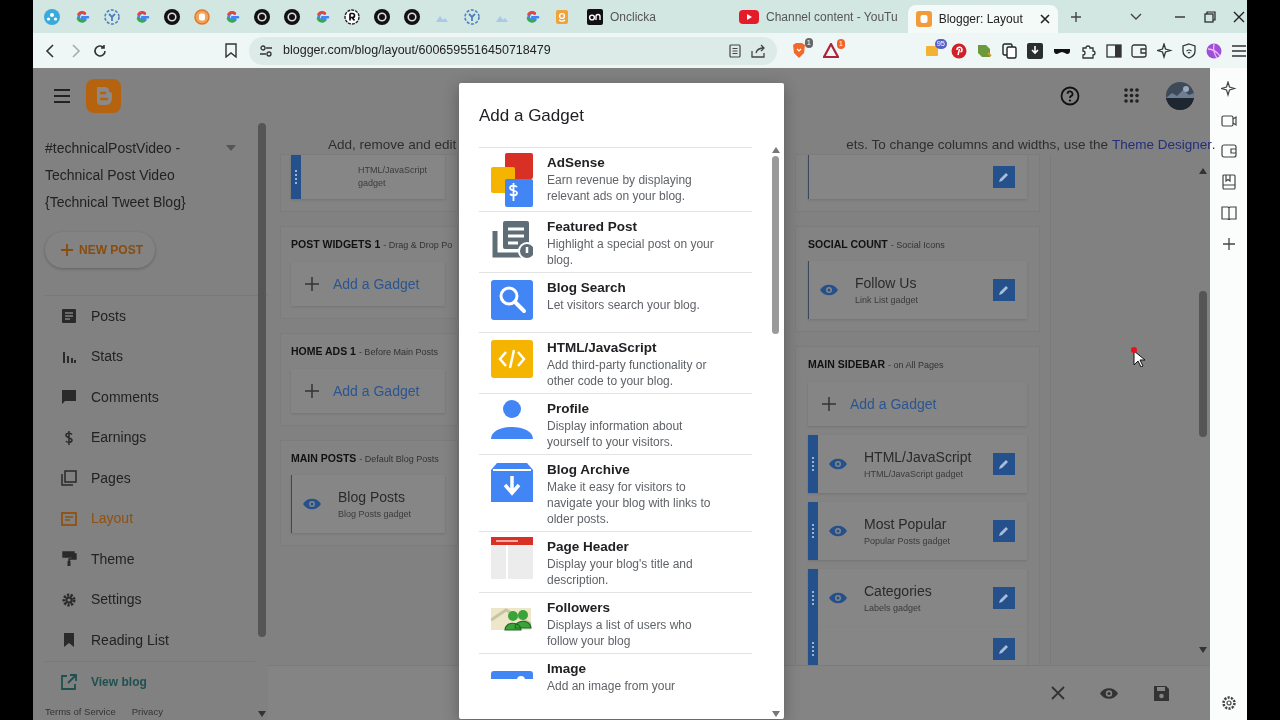 The width and height of the screenshot is (1280, 720). Describe the element at coordinates (1228, 244) in the screenshot. I see `plus-icon` at that location.